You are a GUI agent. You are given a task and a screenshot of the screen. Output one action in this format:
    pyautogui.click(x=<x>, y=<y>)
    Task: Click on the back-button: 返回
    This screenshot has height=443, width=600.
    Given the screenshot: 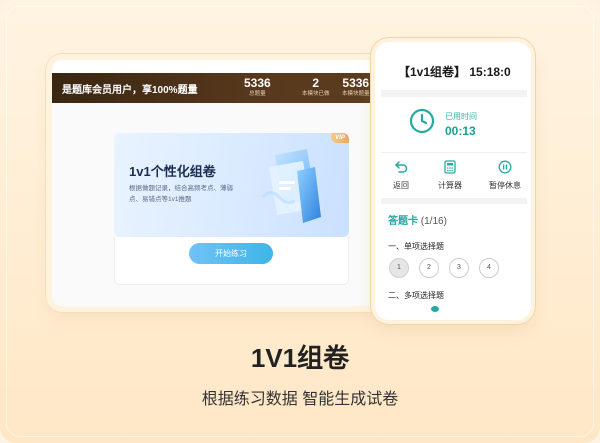 What is the action you would take?
    pyautogui.click(x=401, y=175)
    